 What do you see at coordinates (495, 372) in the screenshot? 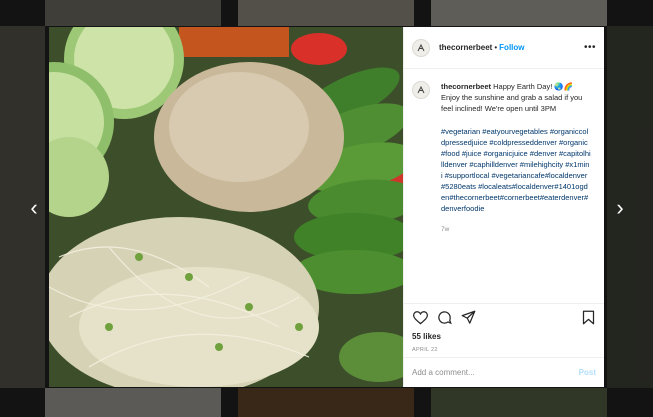
I see `comment-input` at bounding box center [495, 372].